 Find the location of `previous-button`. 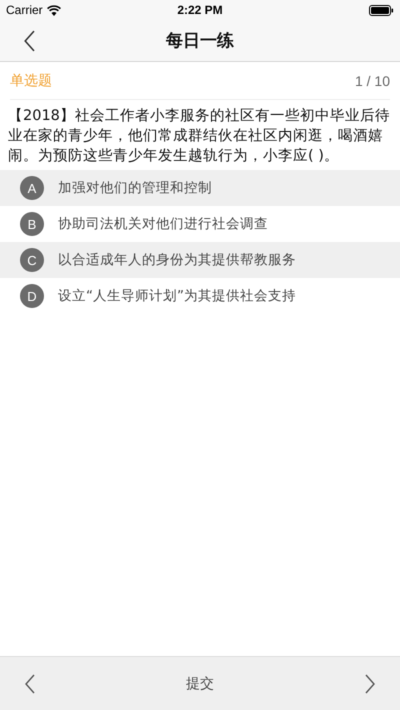

previous-button is located at coordinates (30, 684).